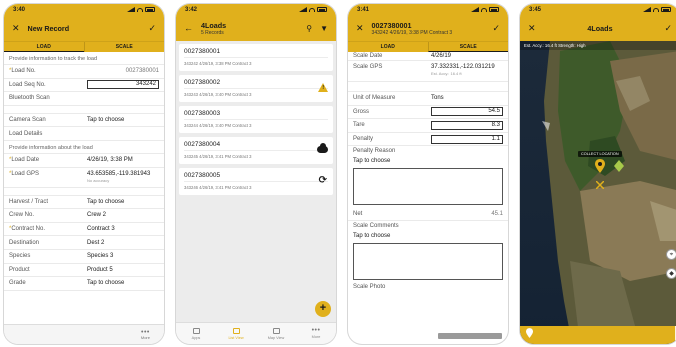  Describe the element at coordinates (84, 99) in the screenshot. I see `row-bluetooth: Bluetooth Scan` at that location.